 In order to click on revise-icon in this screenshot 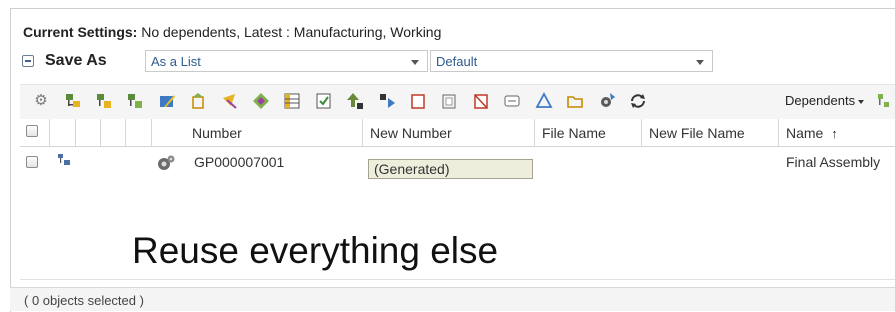, I will do `click(607, 101)`.